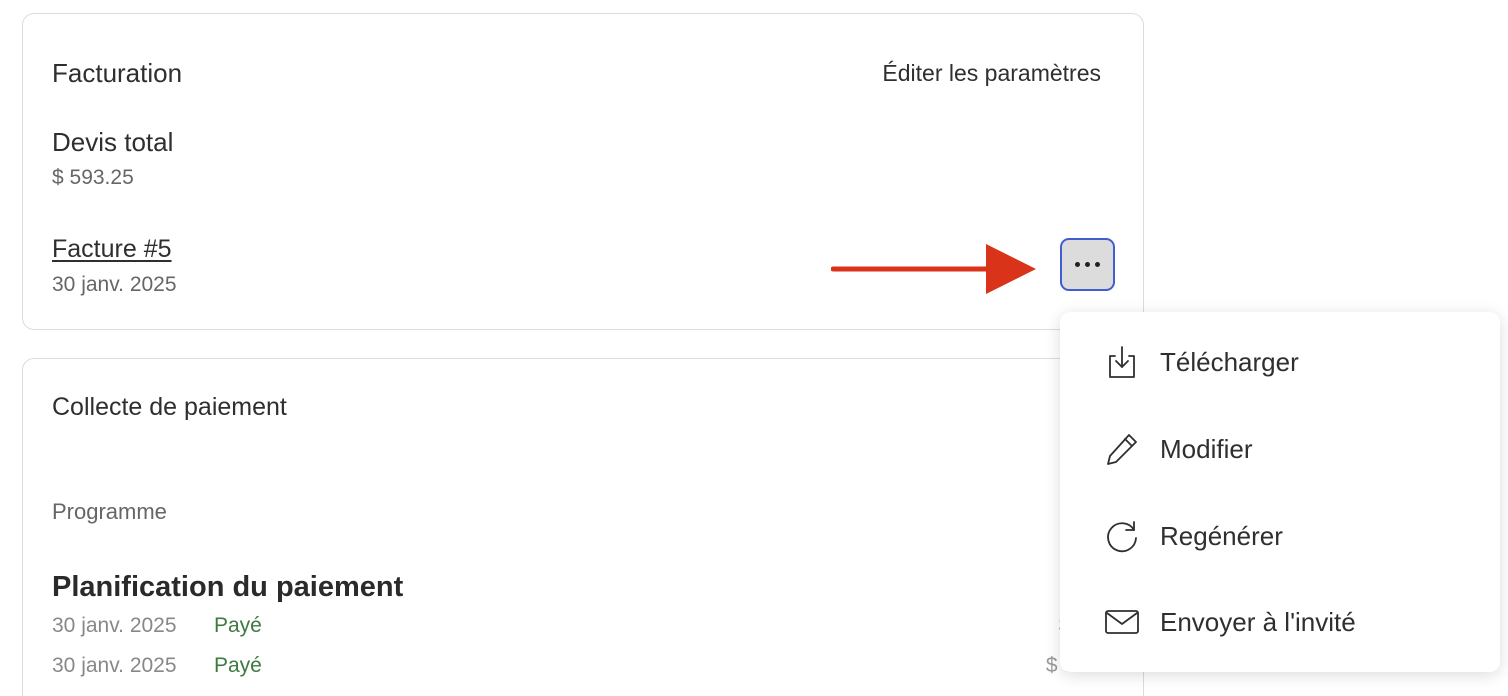 Image resolution: width=1508 pixels, height=696 pixels. I want to click on more-dots-icon, so click(1077, 264).